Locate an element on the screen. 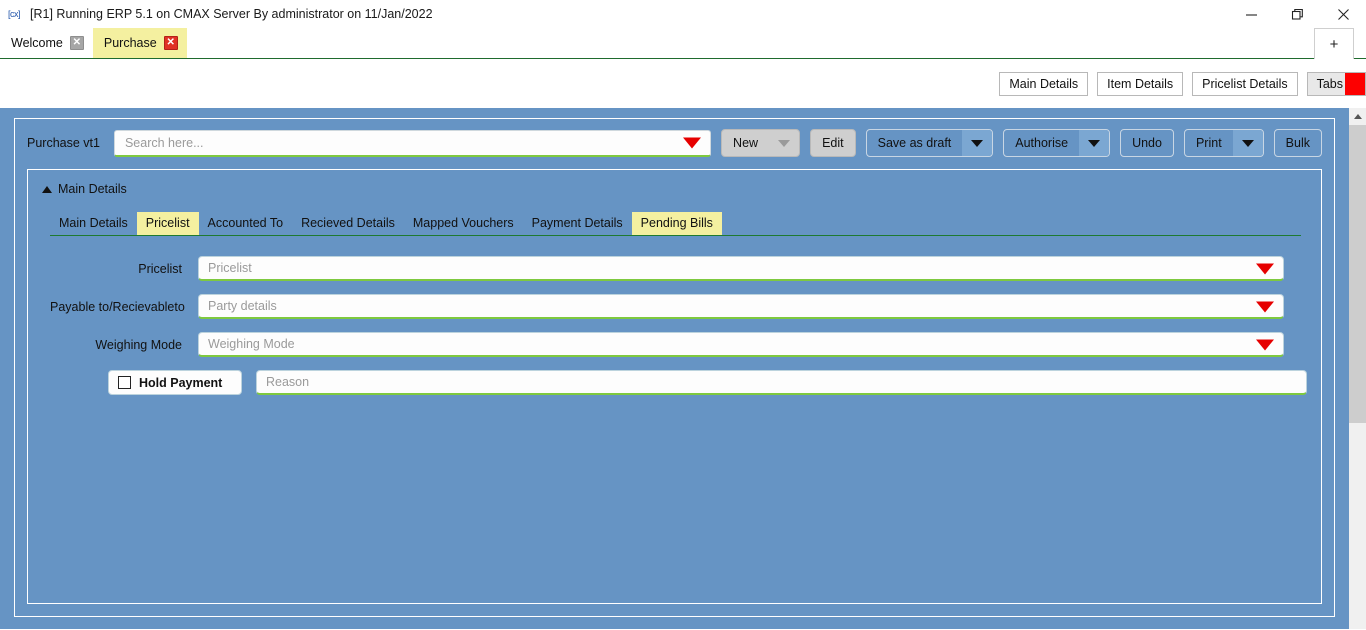 This screenshot has width=1366, height=630. hold-payment-label: Hold Payment is located at coordinates (181, 382).